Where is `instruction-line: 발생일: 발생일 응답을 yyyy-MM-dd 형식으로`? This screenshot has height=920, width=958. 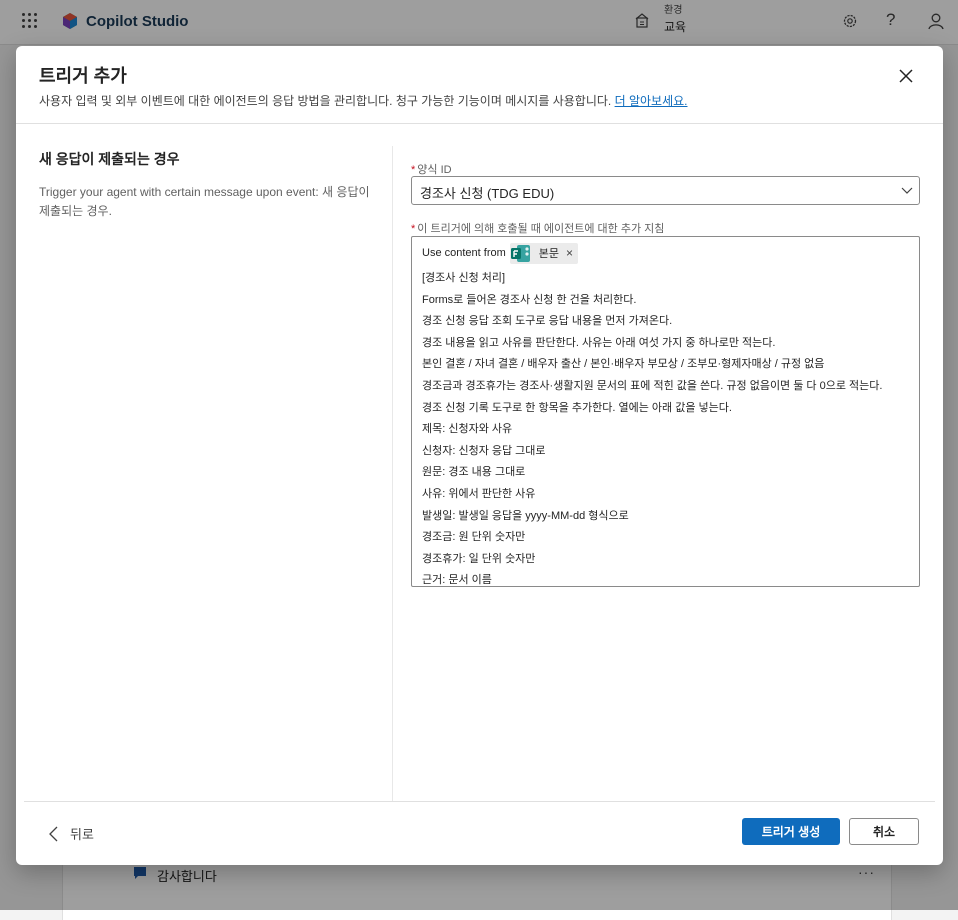
instruction-line: 발생일: 발생일 응답을 yyyy-MM-dd 형식으로 is located at coordinates (525, 515).